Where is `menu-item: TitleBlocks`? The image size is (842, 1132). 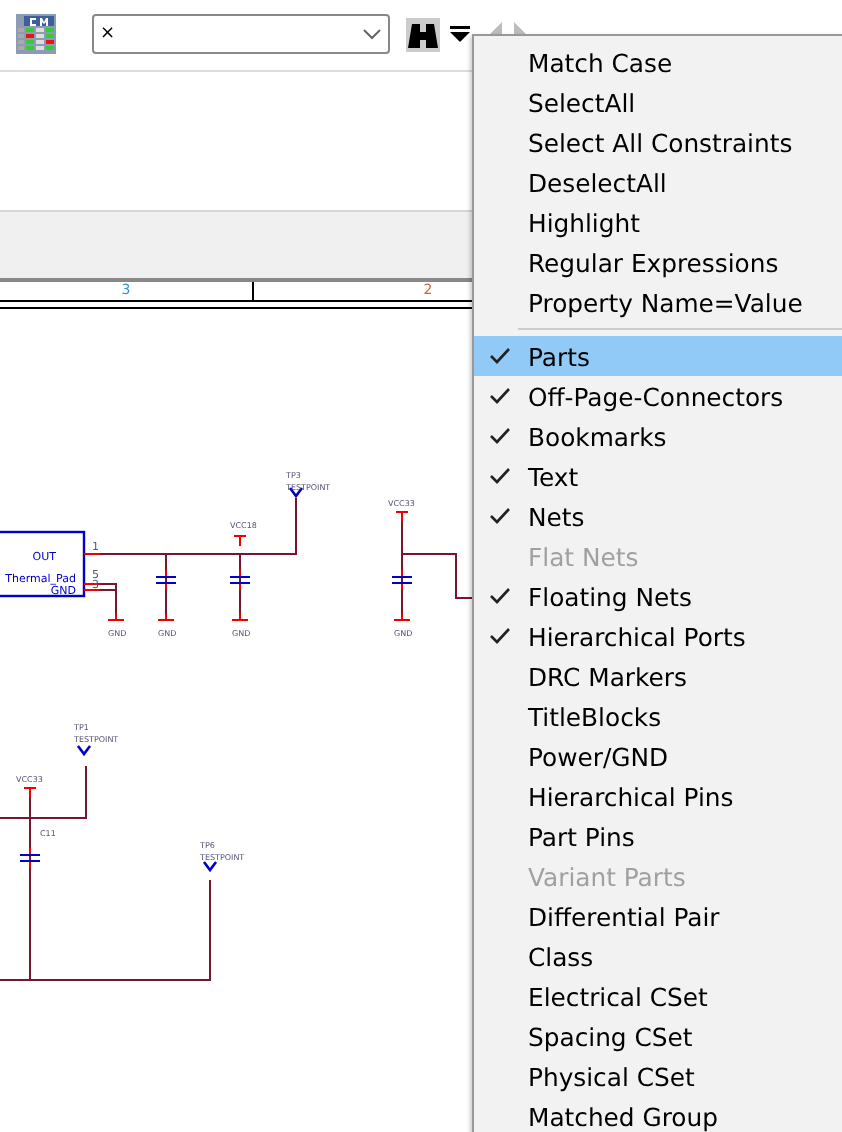 menu-item: TitleBlocks is located at coordinates (658, 716).